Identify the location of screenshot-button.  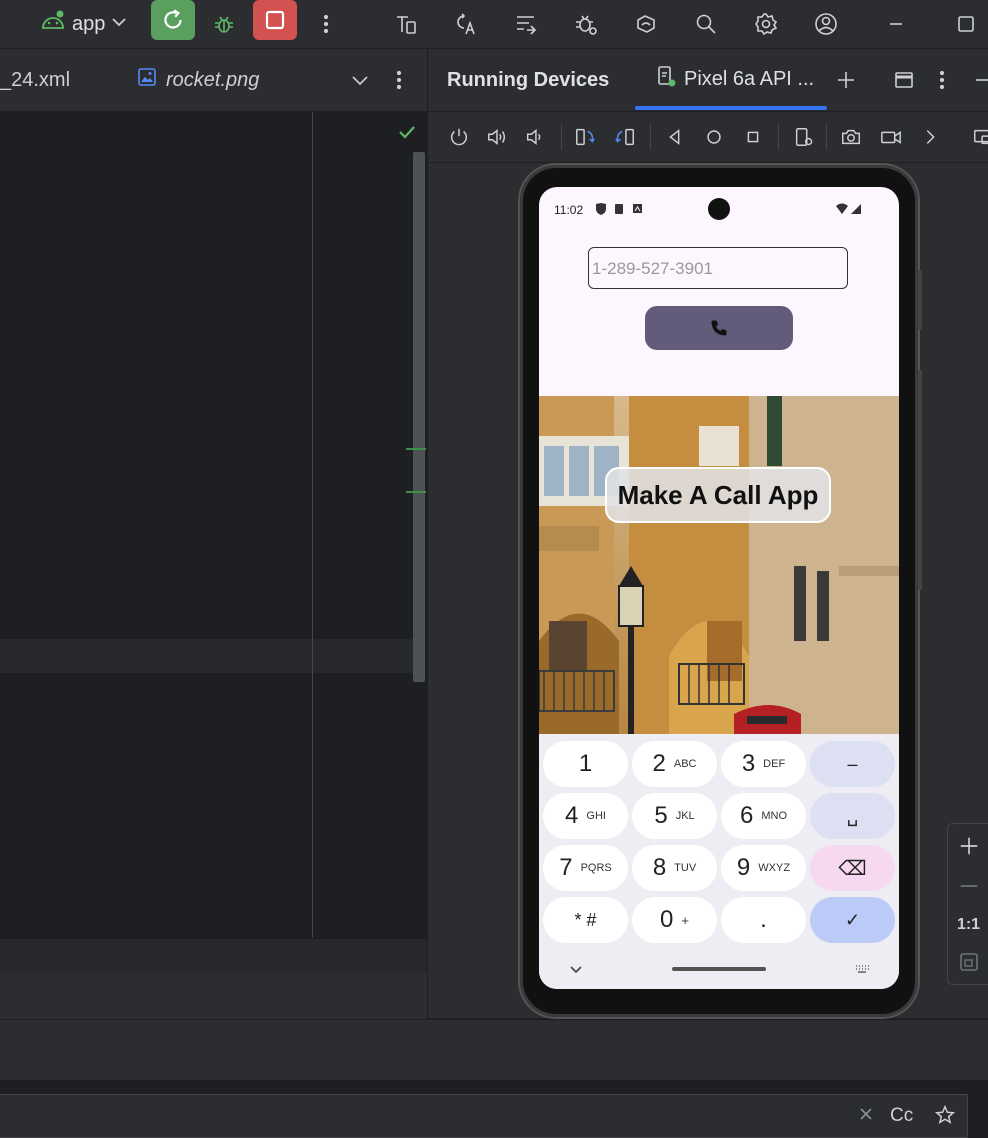
(851, 137).